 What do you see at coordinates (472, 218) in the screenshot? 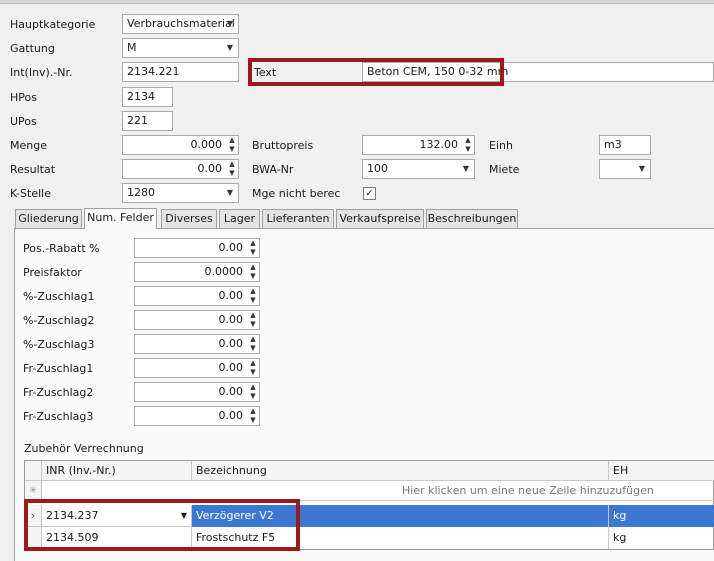
I see `tab-beschreibungen: Beschreibungen` at bounding box center [472, 218].